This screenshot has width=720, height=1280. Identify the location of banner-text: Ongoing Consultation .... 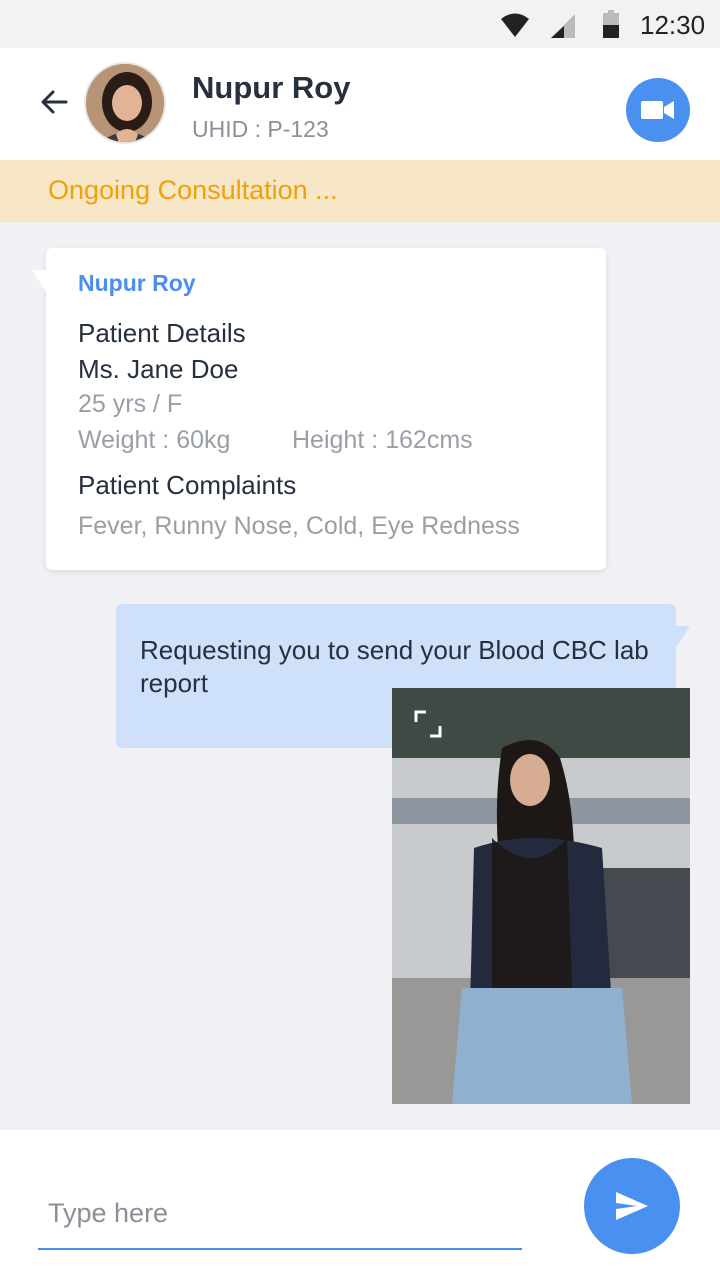
(193, 190).